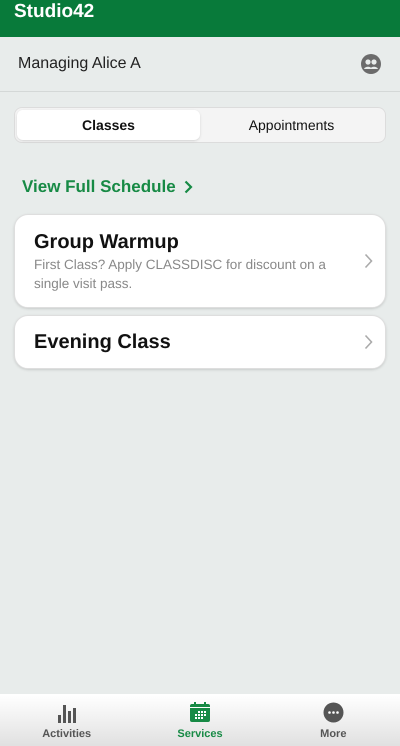 The height and width of the screenshot is (746, 400). Describe the element at coordinates (291, 125) in the screenshot. I see `tab: Appointments` at that location.